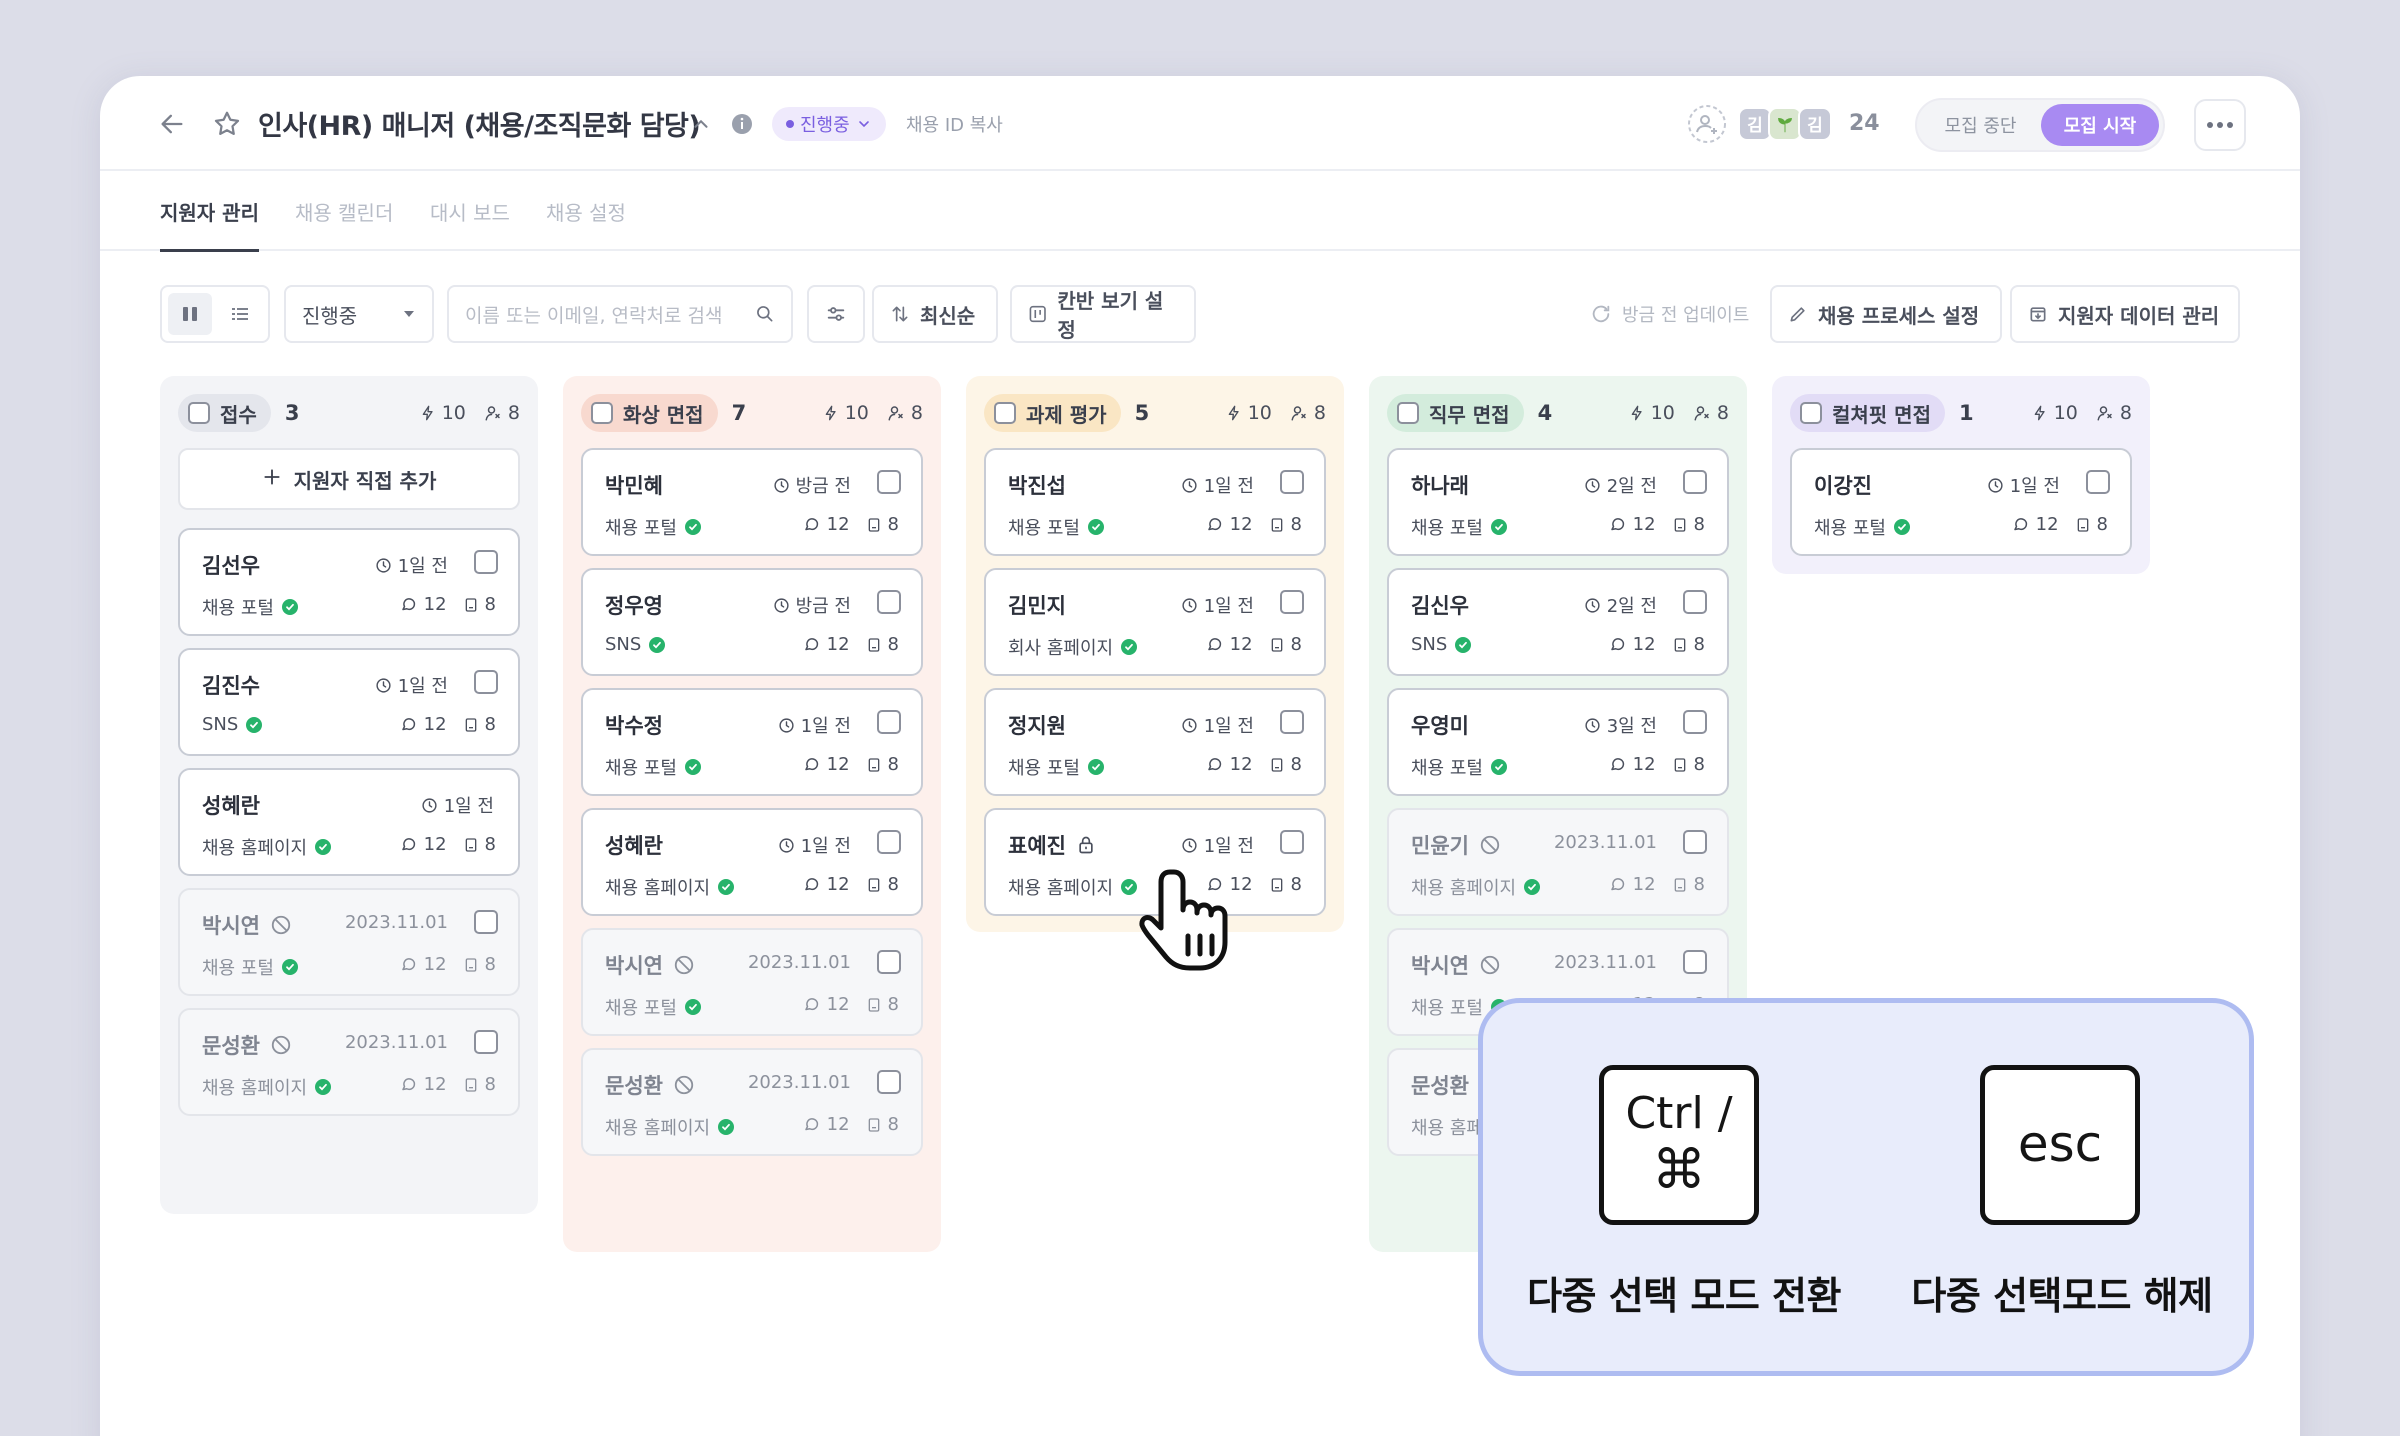 This screenshot has height=1436, width=2400. What do you see at coordinates (1476, 887) in the screenshot?
I see `applicant-source: 채용 홈페이지` at bounding box center [1476, 887].